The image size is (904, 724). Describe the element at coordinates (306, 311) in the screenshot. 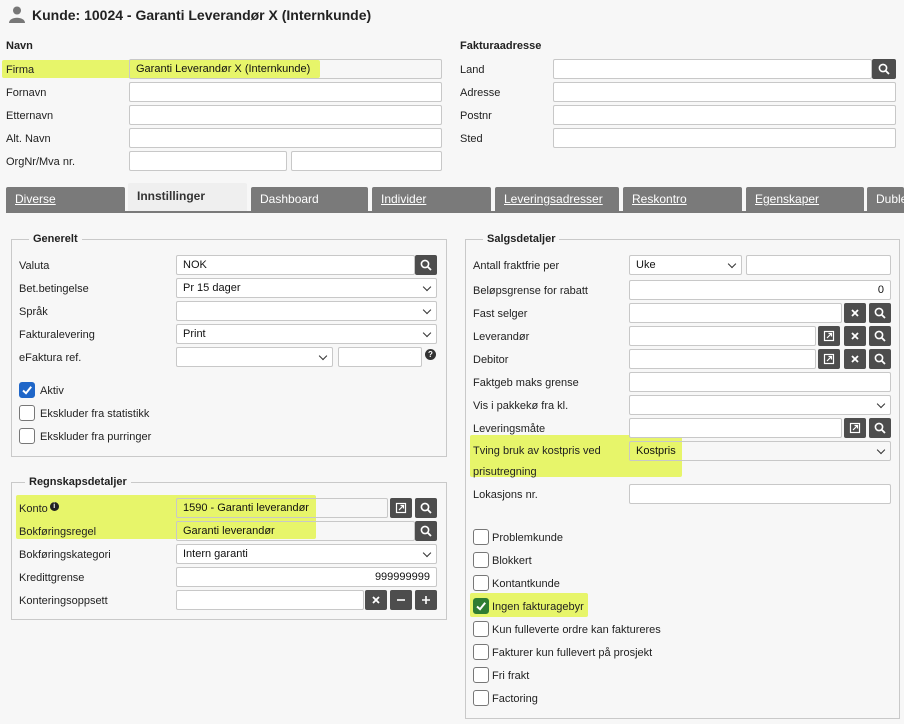

I see `sprak-select` at that location.